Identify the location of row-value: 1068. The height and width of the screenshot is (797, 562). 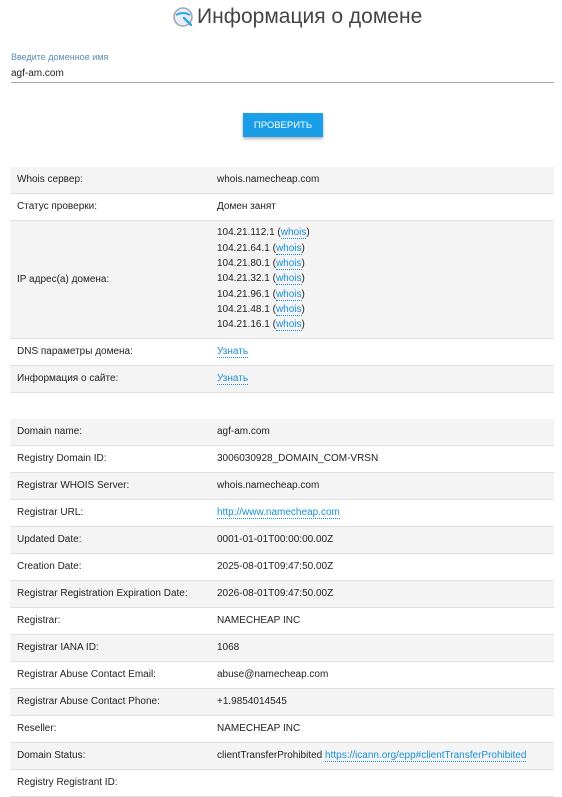
(382, 648).